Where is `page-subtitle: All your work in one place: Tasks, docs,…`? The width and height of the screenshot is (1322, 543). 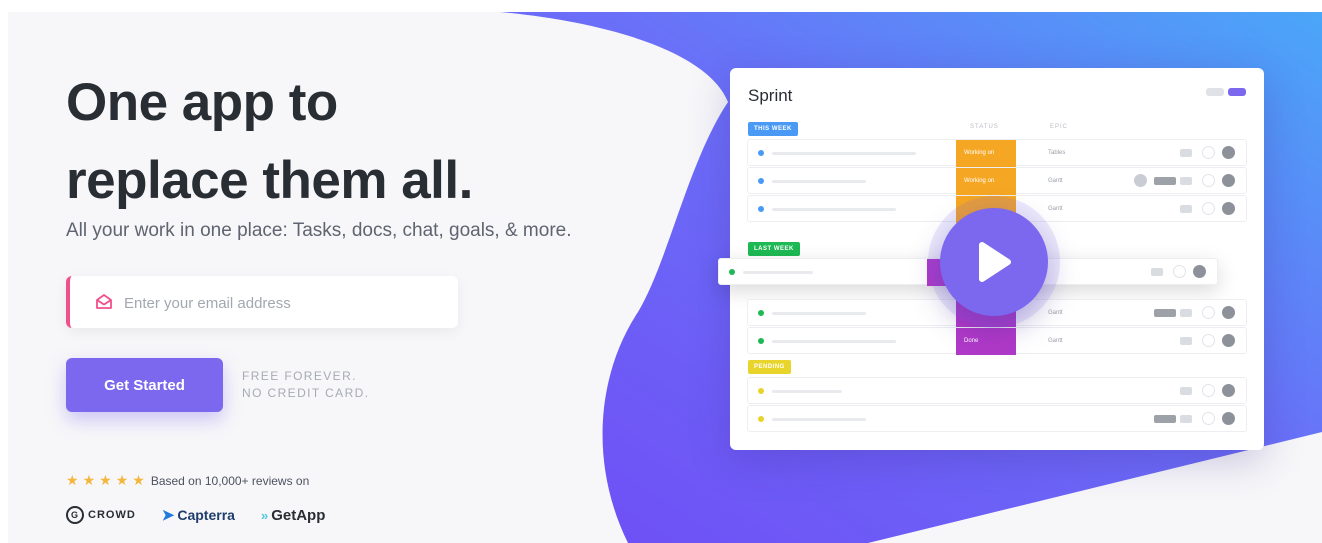 page-subtitle: All your work in one place: Tasks, docs,… is located at coordinates (319, 230).